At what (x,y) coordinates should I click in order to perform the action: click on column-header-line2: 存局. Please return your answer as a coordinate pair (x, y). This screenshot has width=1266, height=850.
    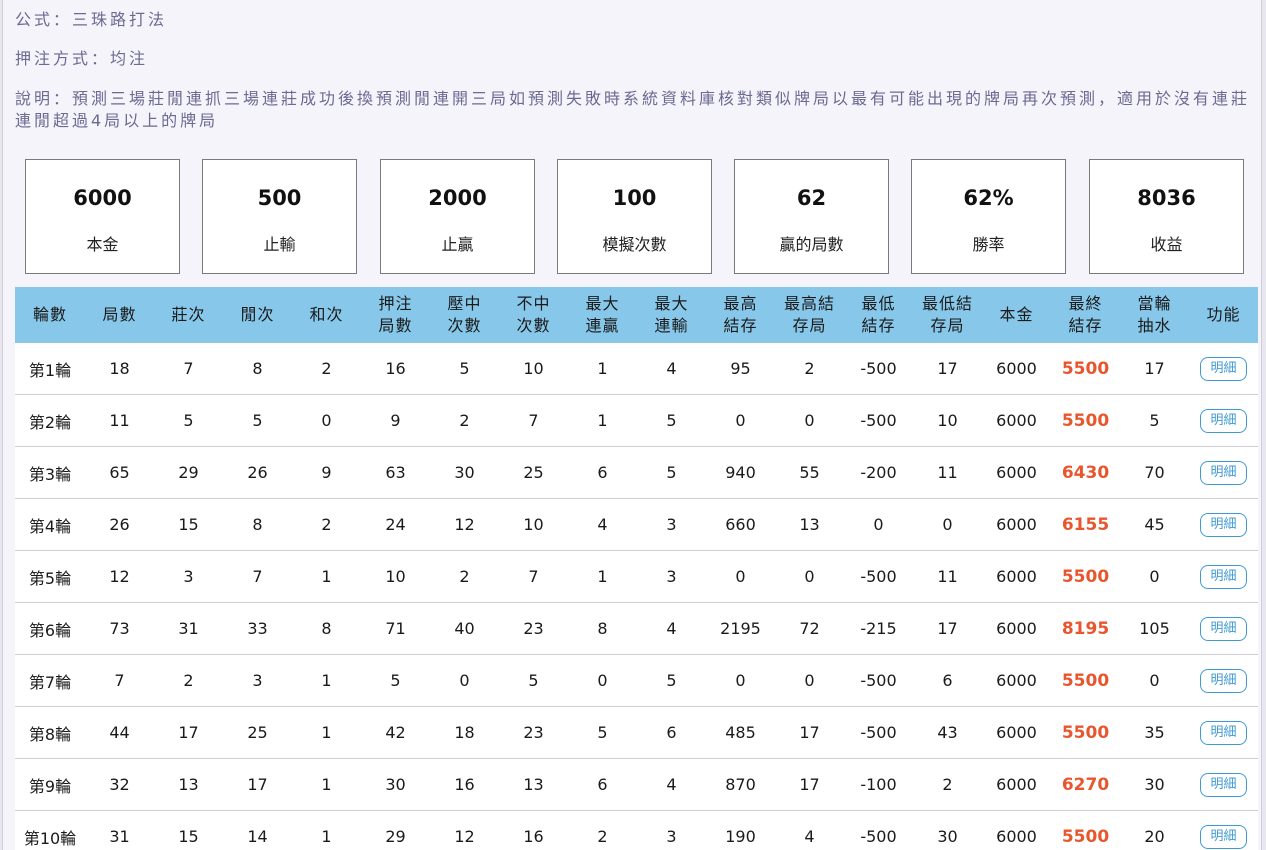
    Looking at the image, I should click on (947, 325).